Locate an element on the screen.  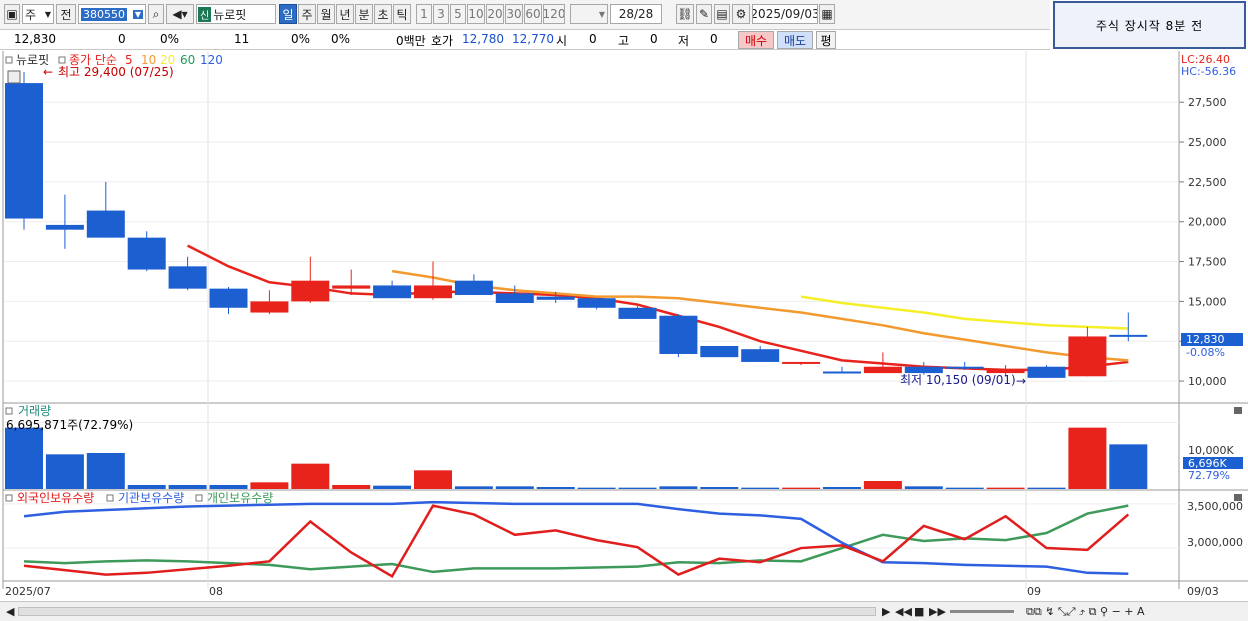
draw-icon: ✎ is located at coordinates (704, 14).